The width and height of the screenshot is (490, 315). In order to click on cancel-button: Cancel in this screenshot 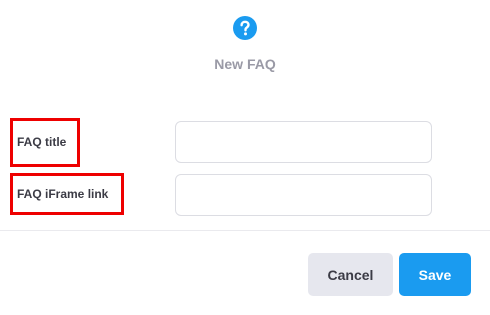, I will do `click(350, 274)`.